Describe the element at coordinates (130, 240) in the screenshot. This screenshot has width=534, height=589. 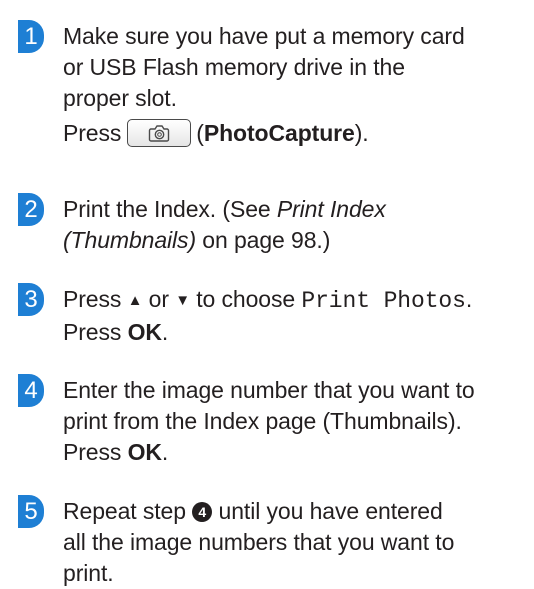
I see `reference-title-cont: (Thumbnails)` at that location.